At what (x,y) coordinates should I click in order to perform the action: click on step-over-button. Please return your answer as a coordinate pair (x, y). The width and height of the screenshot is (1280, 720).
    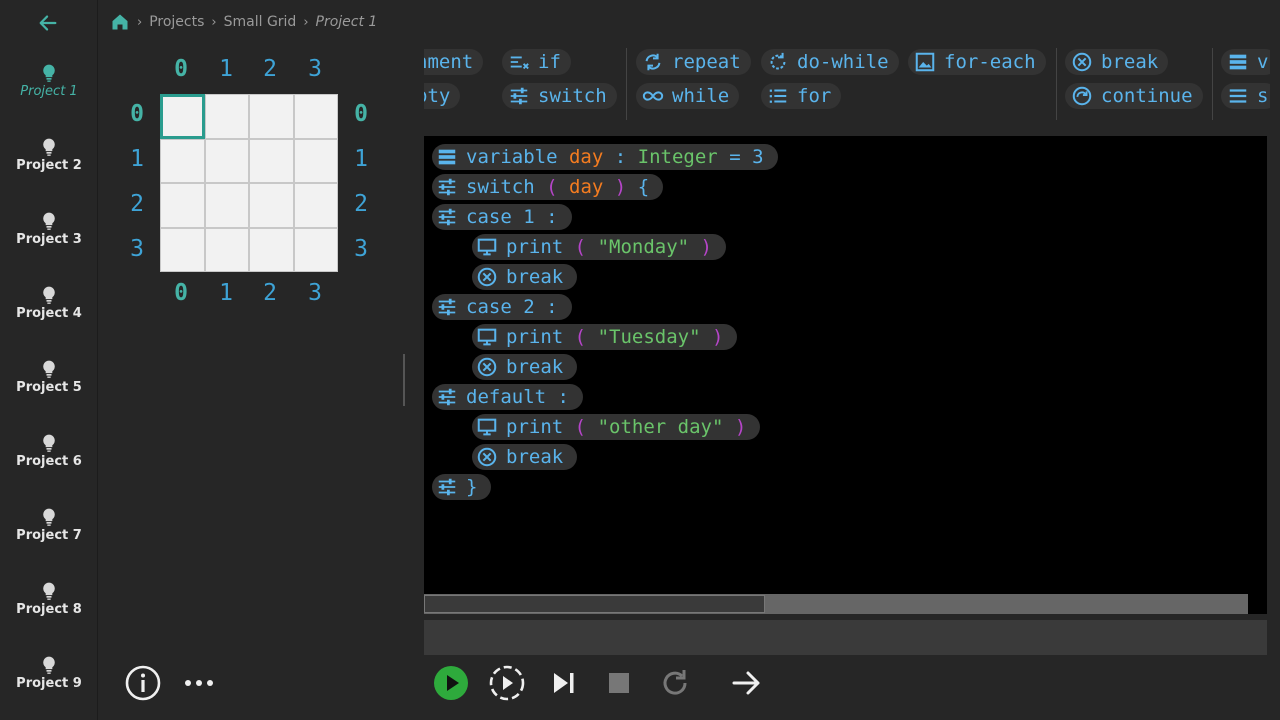
    Looking at the image, I should click on (507, 683).